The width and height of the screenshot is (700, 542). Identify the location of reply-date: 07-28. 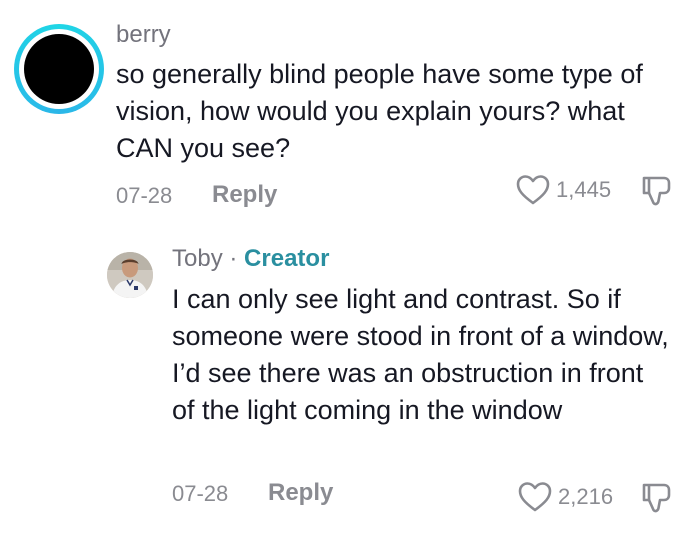
(200, 493).